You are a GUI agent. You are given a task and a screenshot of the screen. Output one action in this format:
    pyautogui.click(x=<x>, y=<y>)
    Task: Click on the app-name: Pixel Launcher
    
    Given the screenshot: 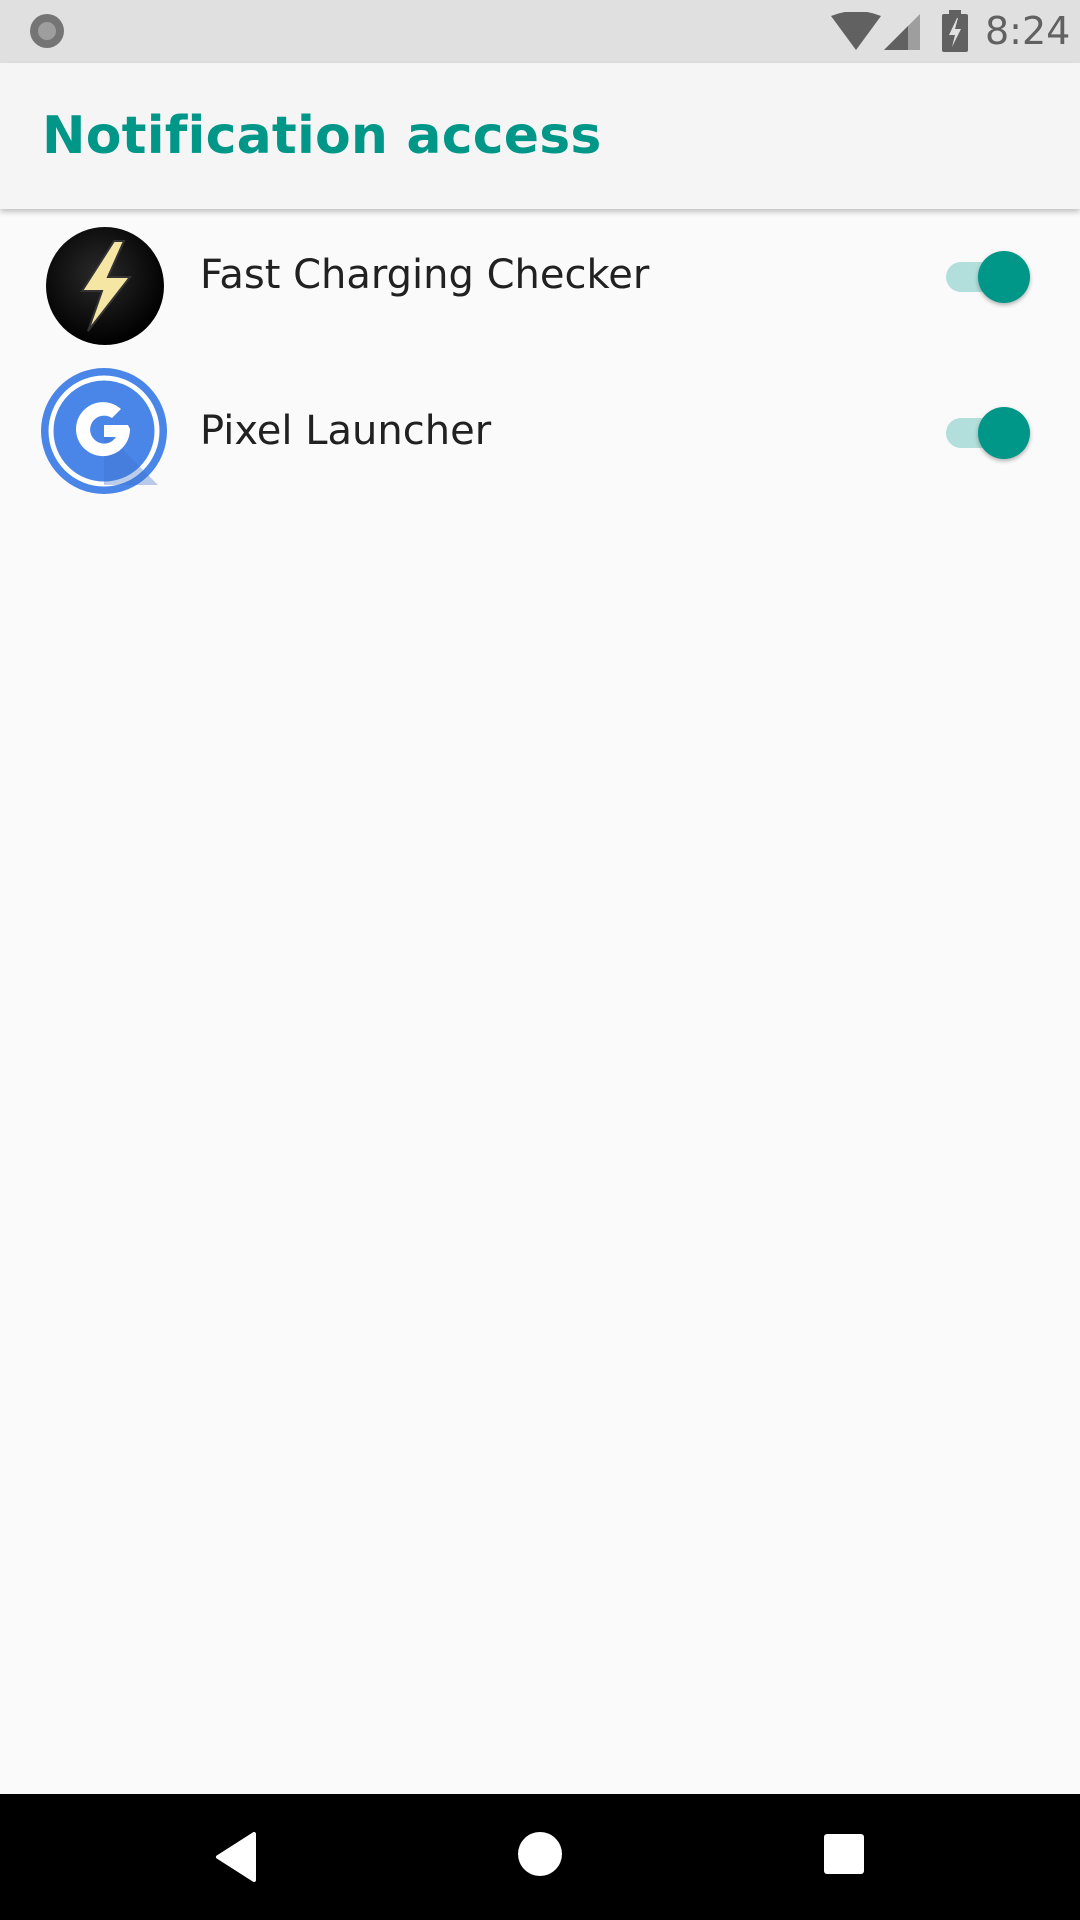 What is the action you would take?
    pyautogui.click(x=346, y=431)
    